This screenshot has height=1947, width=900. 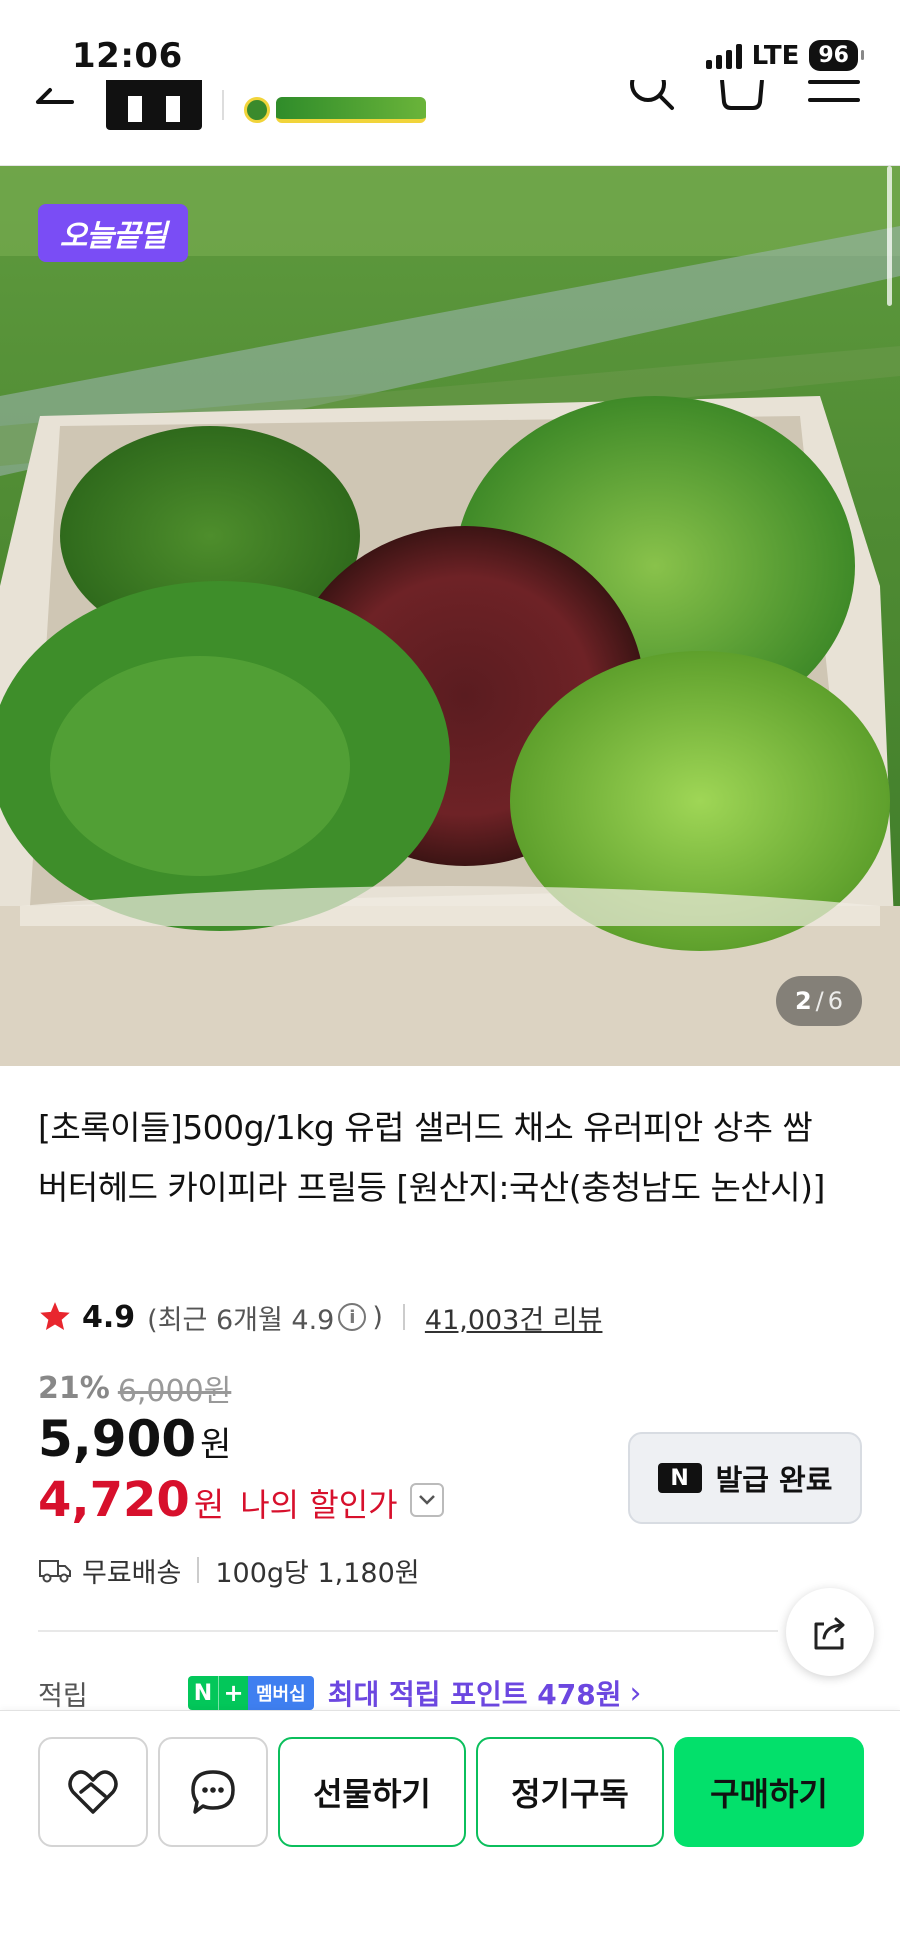 I want to click on original-price: 6,000원, so click(x=174, y=1391).